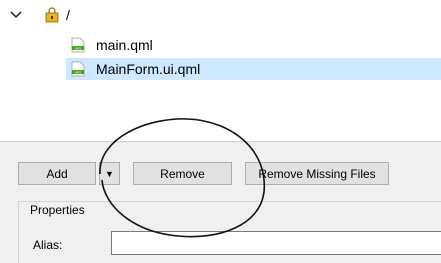 Image resolution: width=441 pixels, height=263 pixels. I want to click on add-button: Add, so click(57, 173).